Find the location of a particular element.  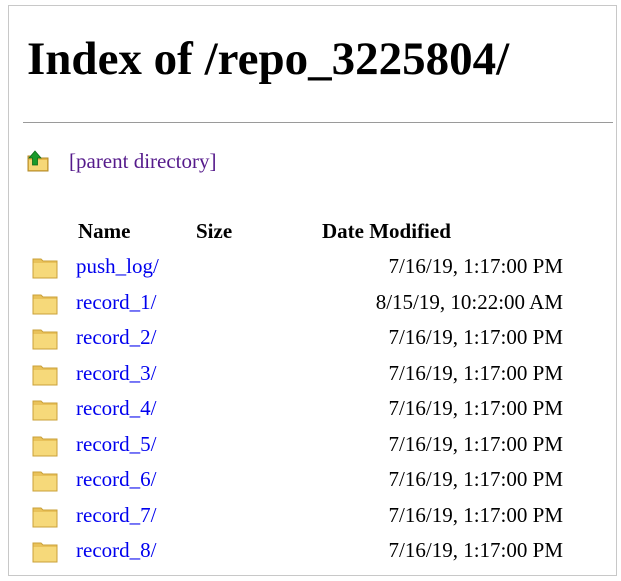

list-item: record_8/ 7/16/19, 1:17:00 PM is located at coordinates (313, 553).